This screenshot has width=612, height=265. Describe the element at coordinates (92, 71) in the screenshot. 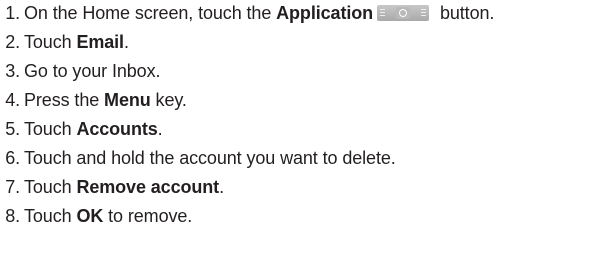

I see `step-text: Go to your Inbox.` at that location.